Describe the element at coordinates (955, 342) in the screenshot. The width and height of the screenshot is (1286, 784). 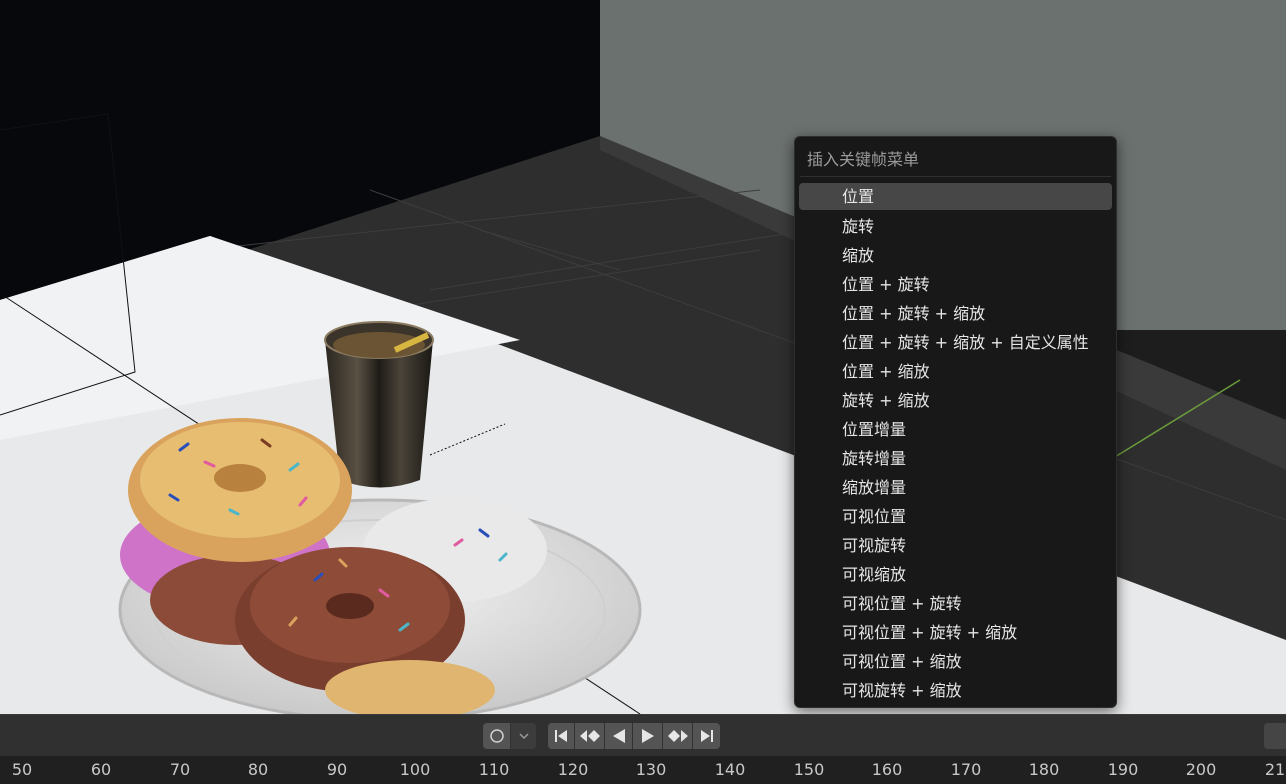
I see `menu-item-location-rotation-scale-custom: 位置 + 旋转 + 缩放 + 自定义属性` at that location.